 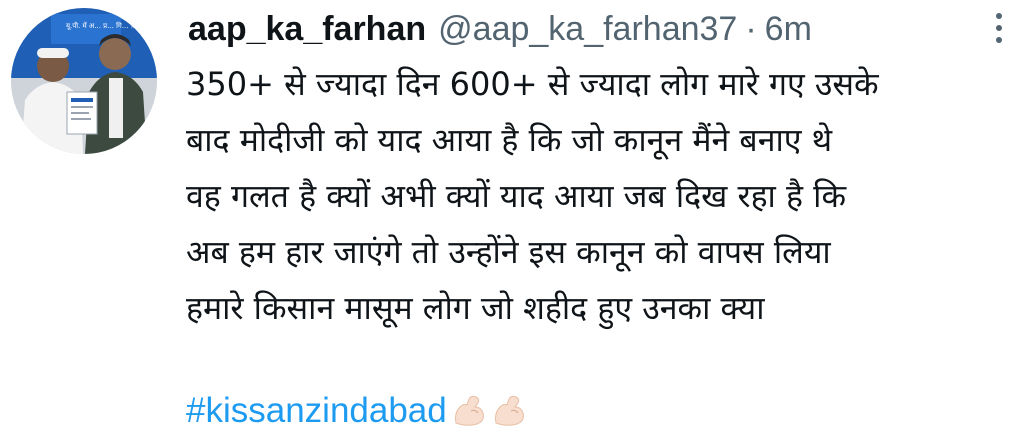 What do you see at coordinates (587, 29) in the screenshot?
I see `user-handle: @aap_ka_farhan37` at bounding box center [587, 29].